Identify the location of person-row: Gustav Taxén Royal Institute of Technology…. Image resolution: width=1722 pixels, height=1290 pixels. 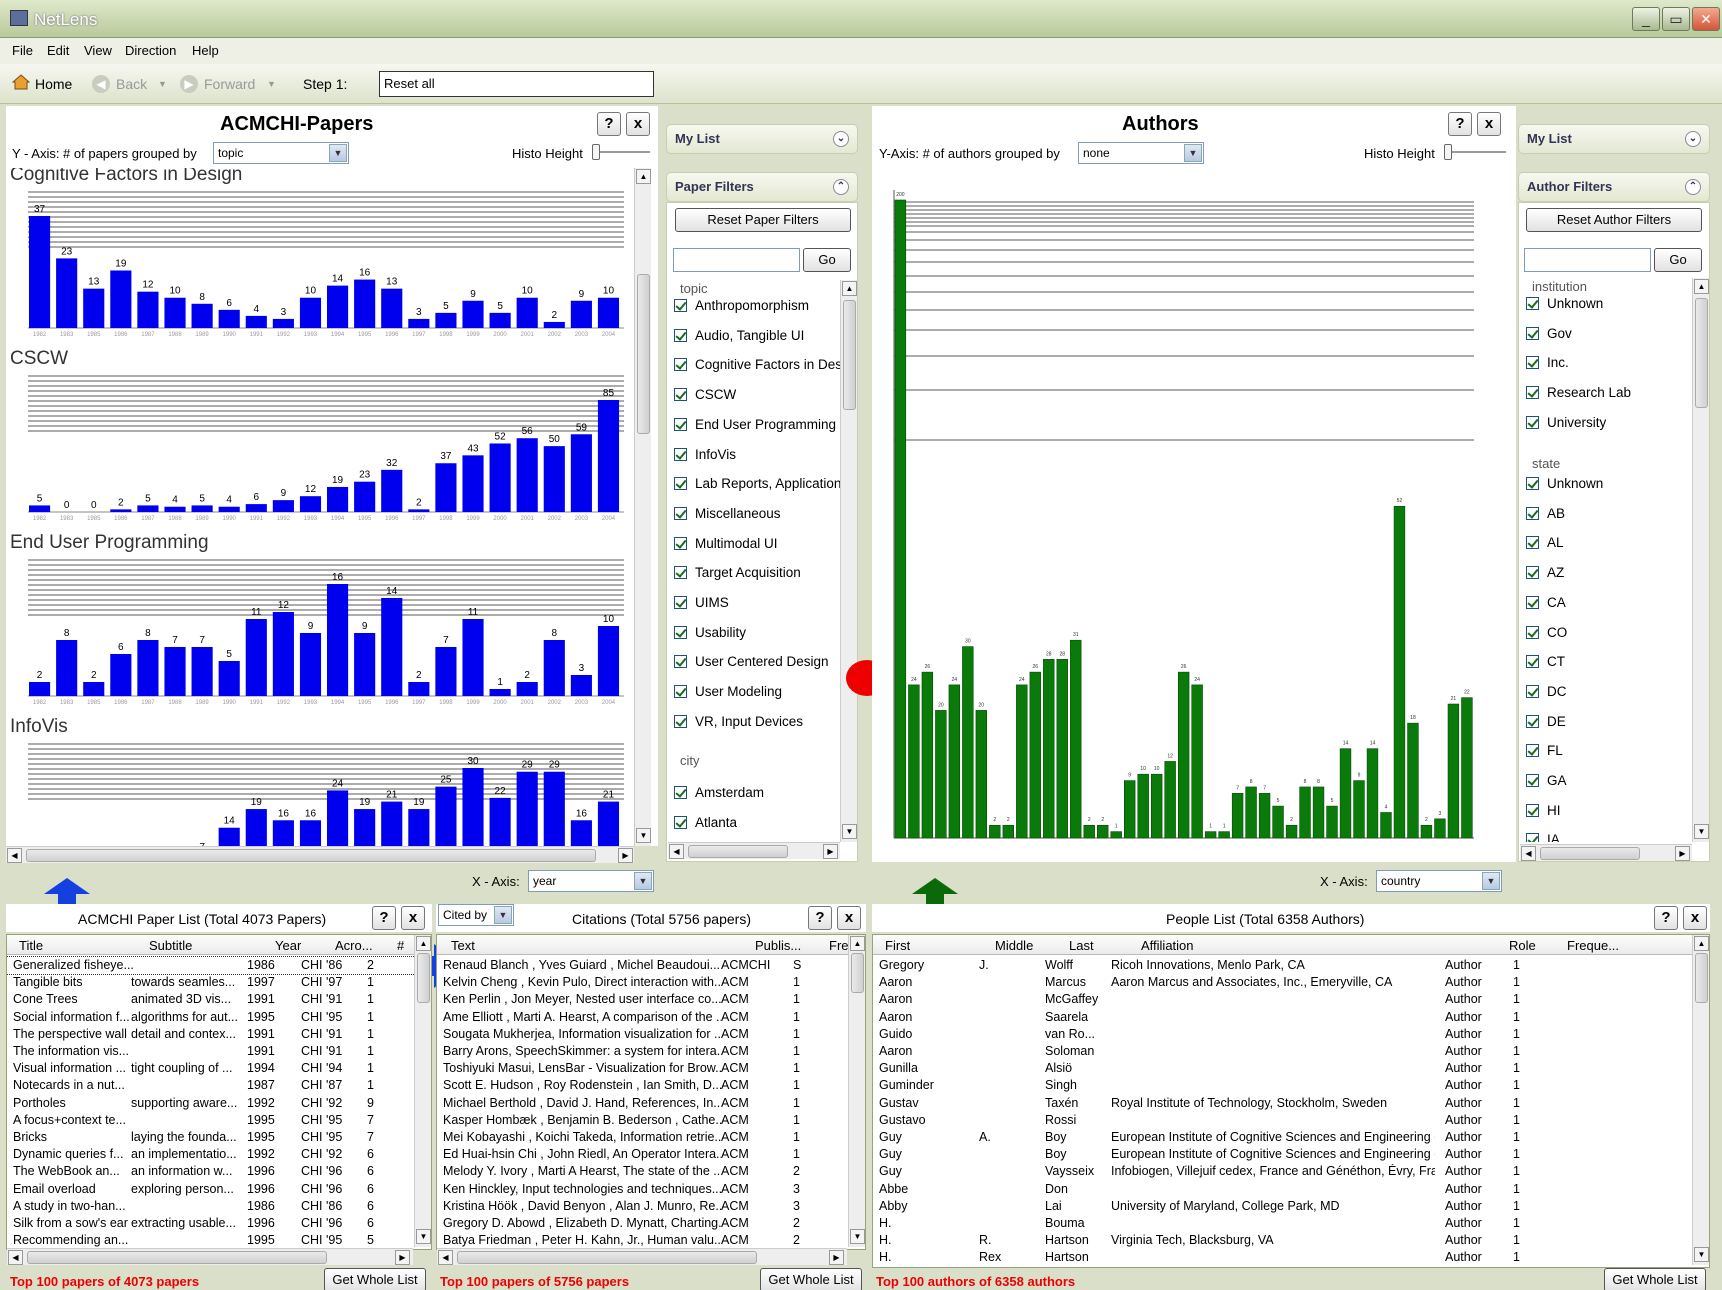
(1291, 1103).